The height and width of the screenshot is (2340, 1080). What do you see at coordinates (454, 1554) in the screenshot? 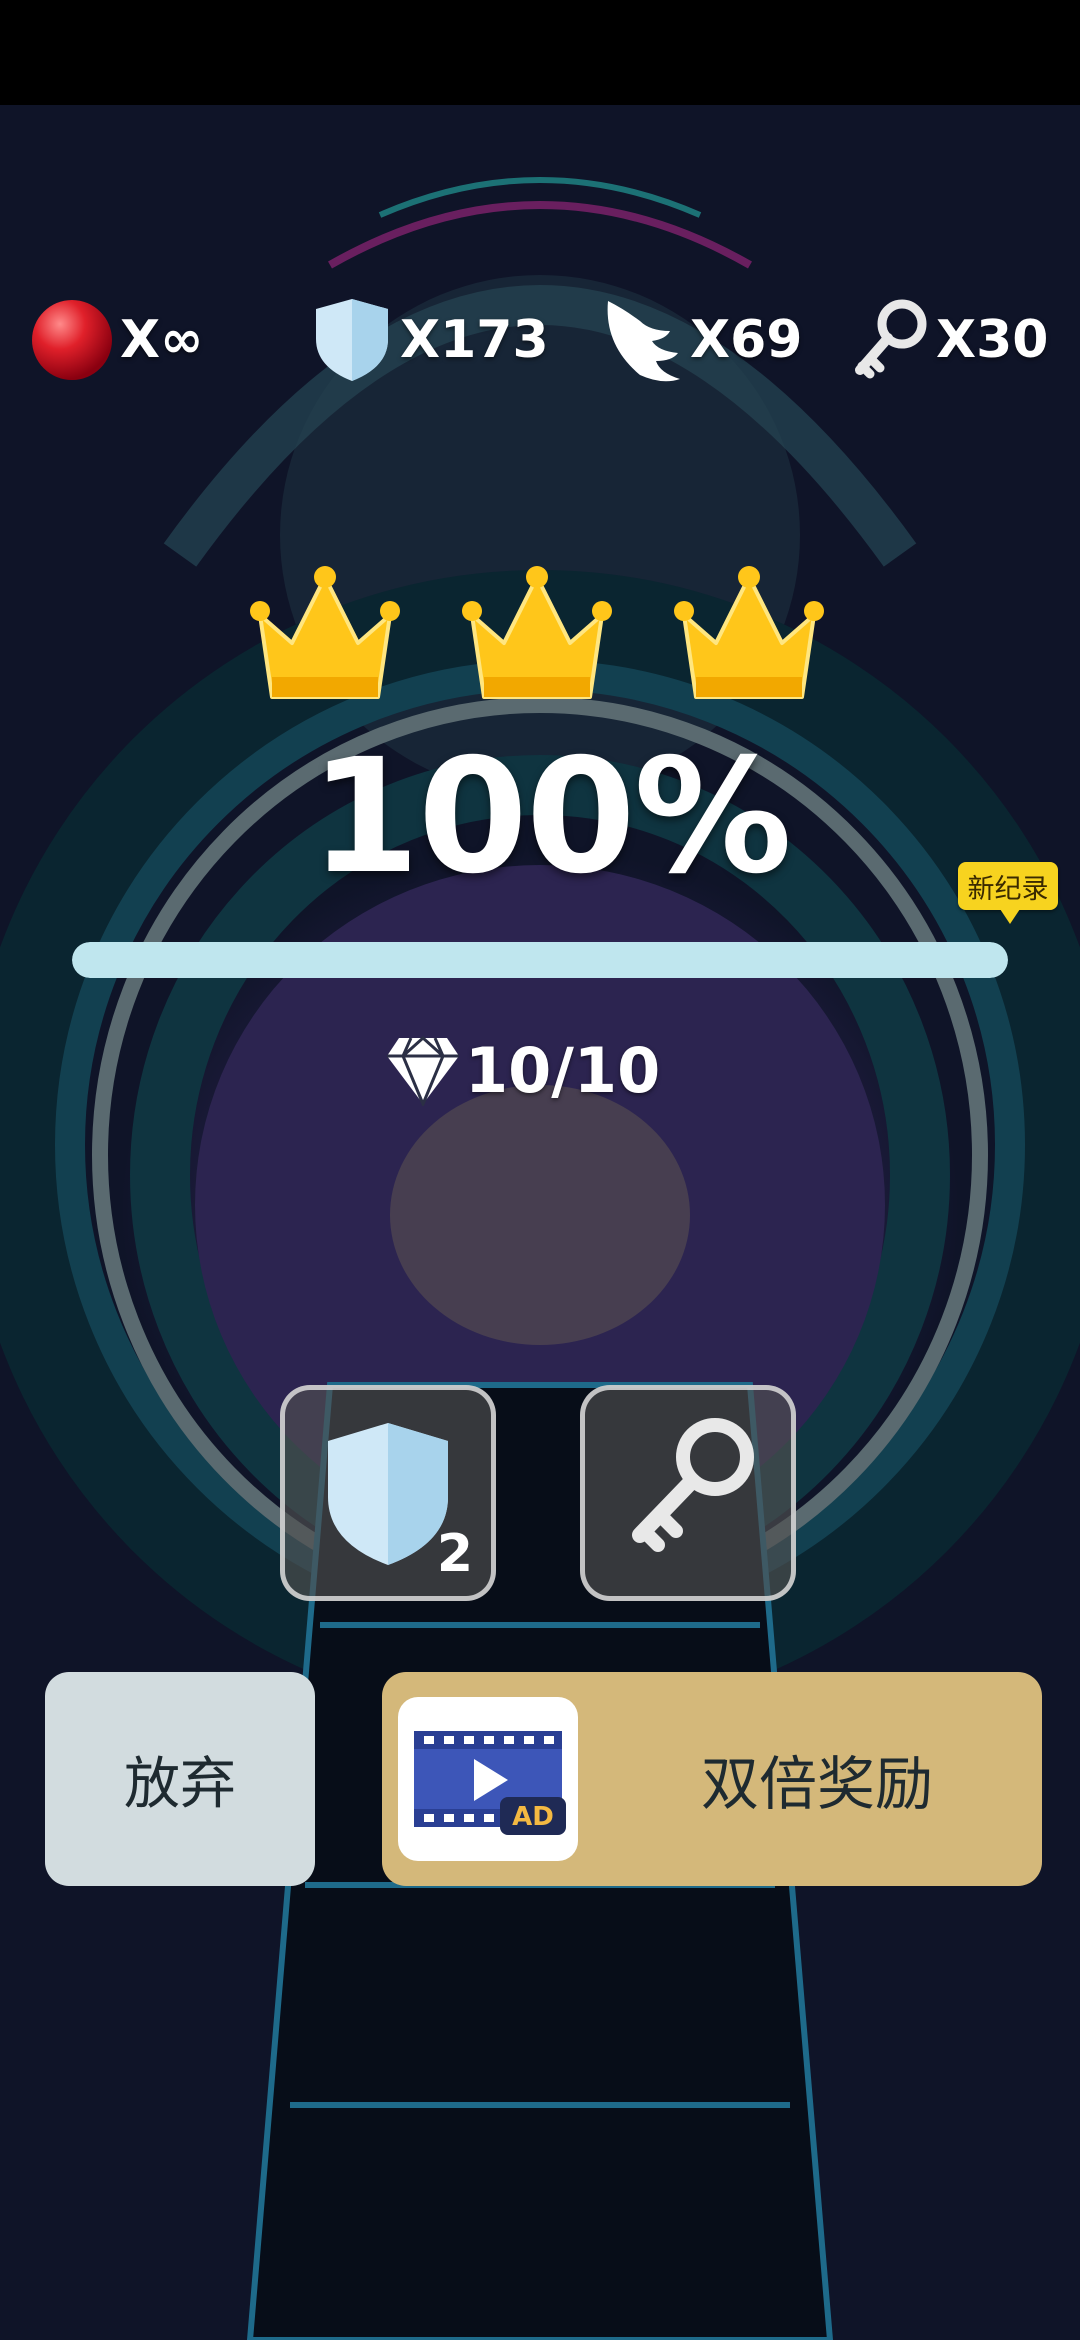
I see `shield-item-count: 2` at bounding box center [454, 1554].